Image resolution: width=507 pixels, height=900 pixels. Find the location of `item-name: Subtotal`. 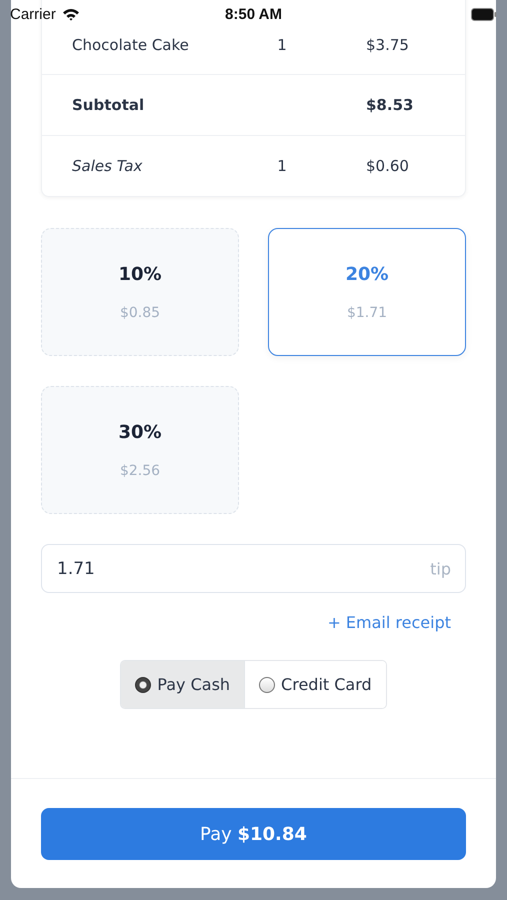

item-name: Subtotal is located at coordinates (109, 105).